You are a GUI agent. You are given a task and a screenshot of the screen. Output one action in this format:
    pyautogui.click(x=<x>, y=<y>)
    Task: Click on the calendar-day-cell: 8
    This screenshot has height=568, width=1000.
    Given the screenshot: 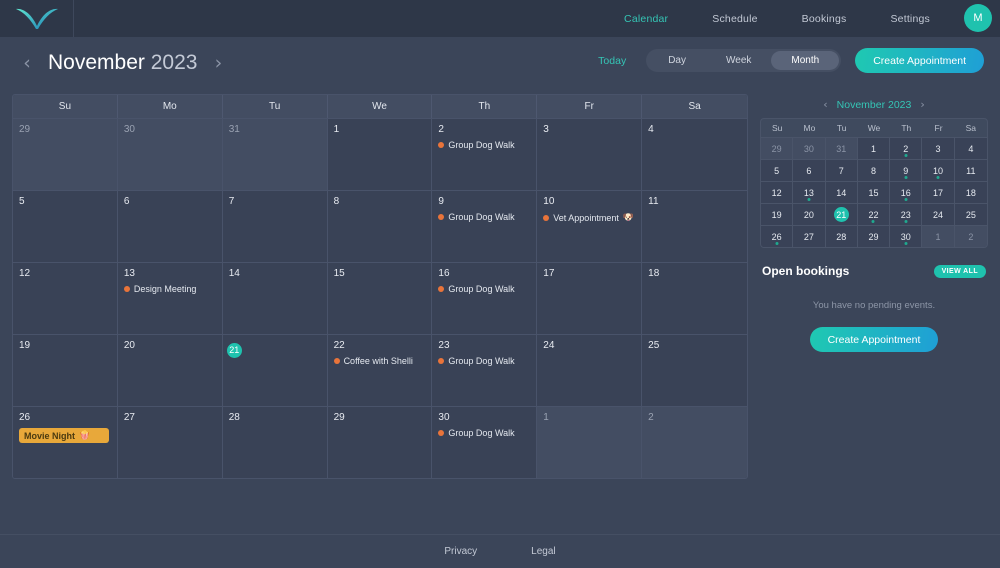 What is the action you would take?
    pyautogui.click(x=380, y=226)
    